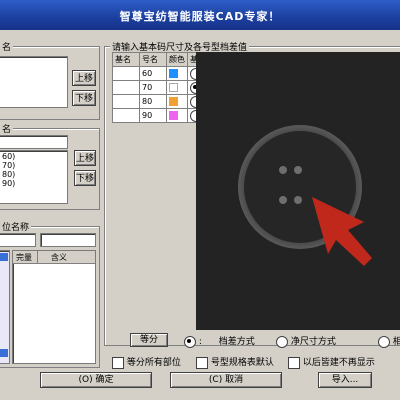 The width and height of the screenshot is (400, 400). I want to click on move-down-button-1: 下移, so click(84, 98).